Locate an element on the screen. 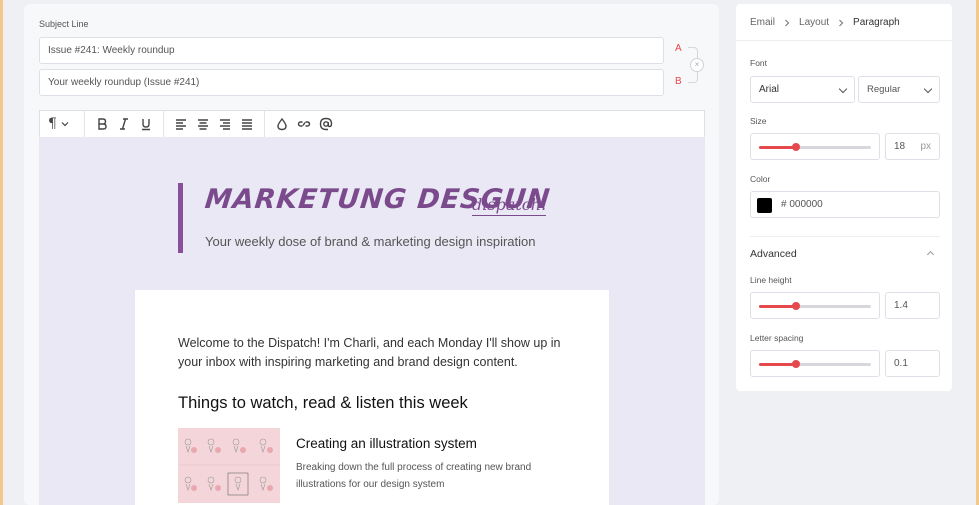  align-justify-button is located at coordinates (247, 124).